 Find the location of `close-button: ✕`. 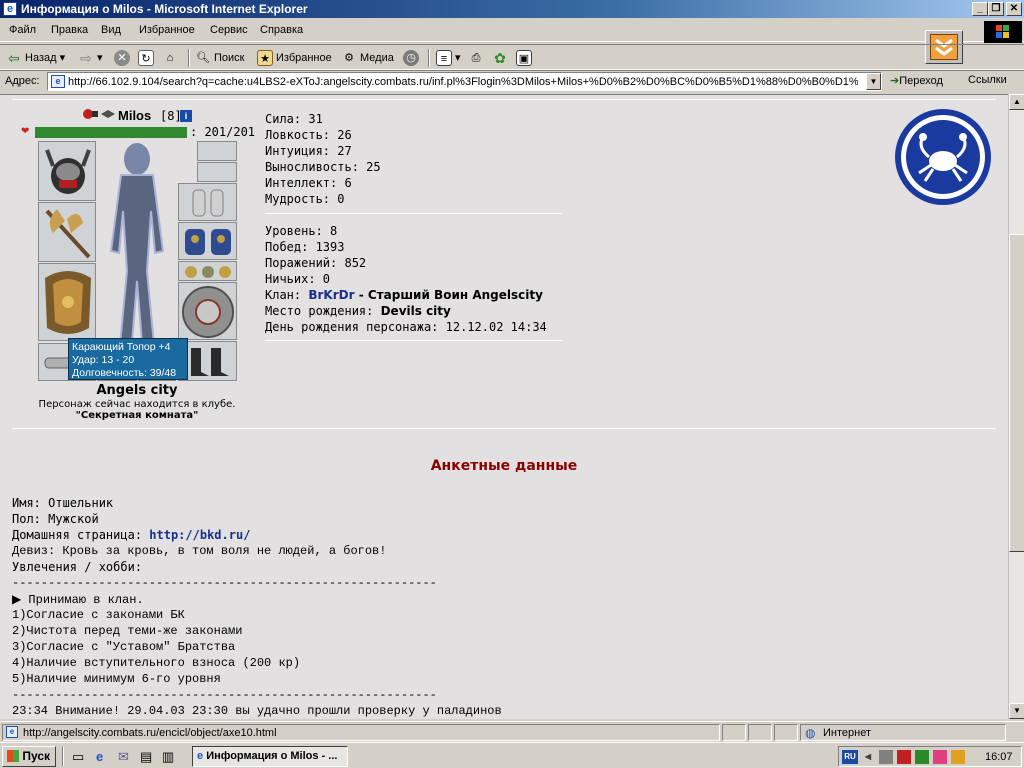

close-button: ✕ is located at coordinates (1014, 9).